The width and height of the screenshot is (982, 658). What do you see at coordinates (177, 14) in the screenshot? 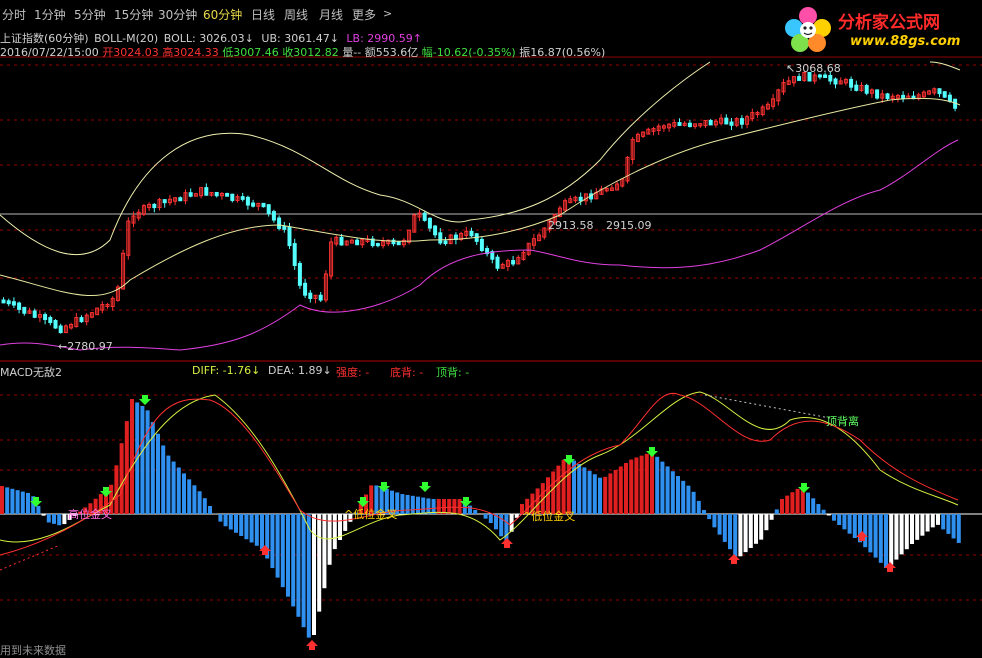
I see `tab-30min: 30分钟` at bounding box center [177, 14].